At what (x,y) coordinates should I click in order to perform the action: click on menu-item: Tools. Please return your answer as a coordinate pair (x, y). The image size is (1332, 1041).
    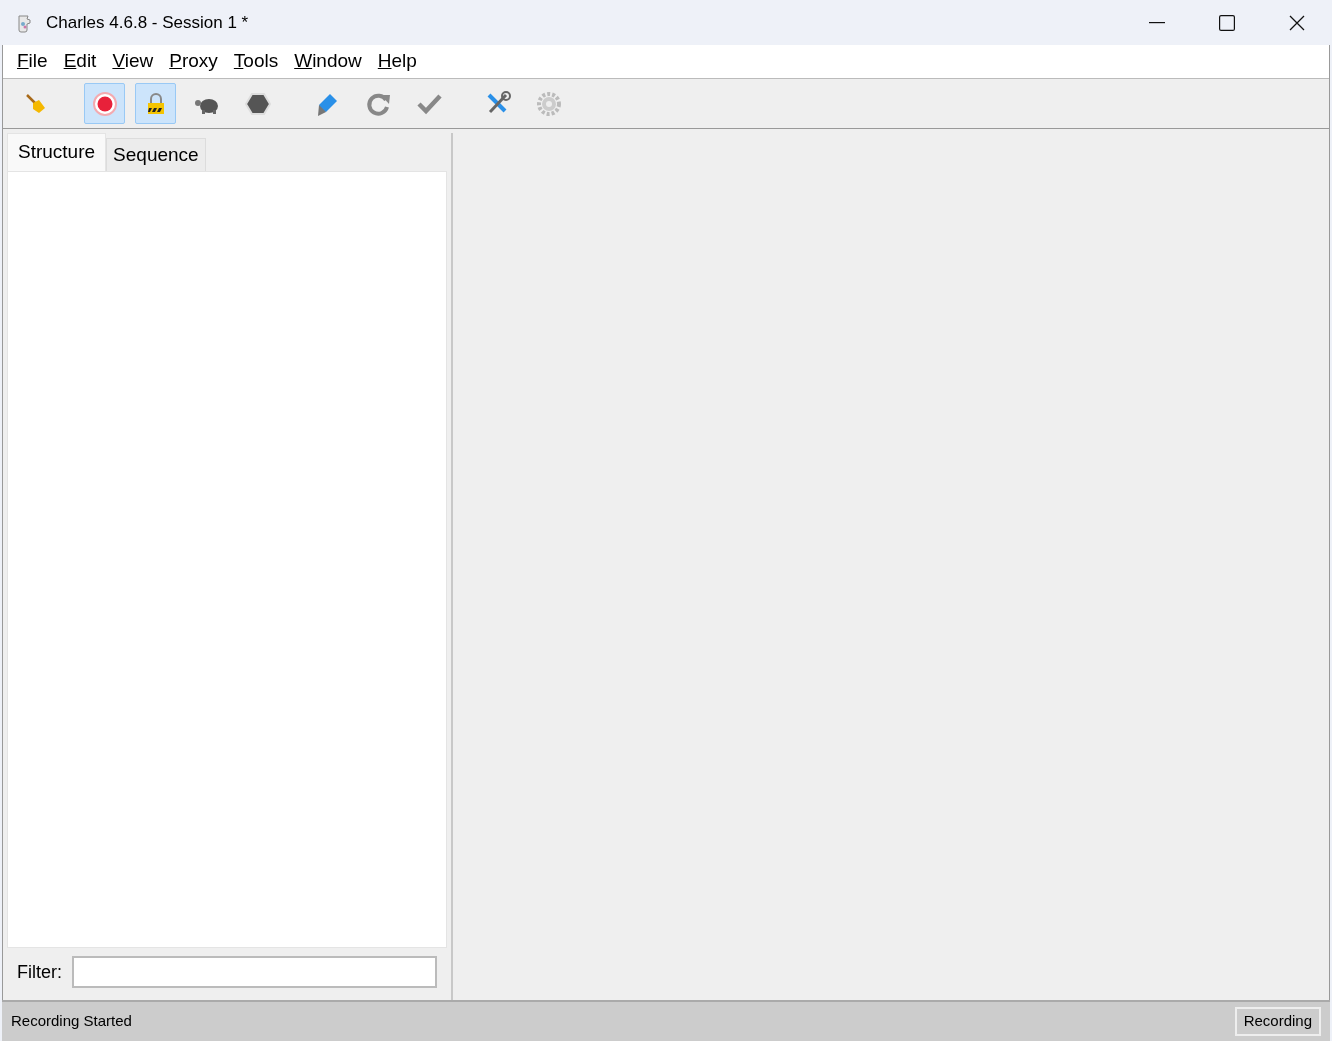
    Looking at the image, I should click on (256, 61).